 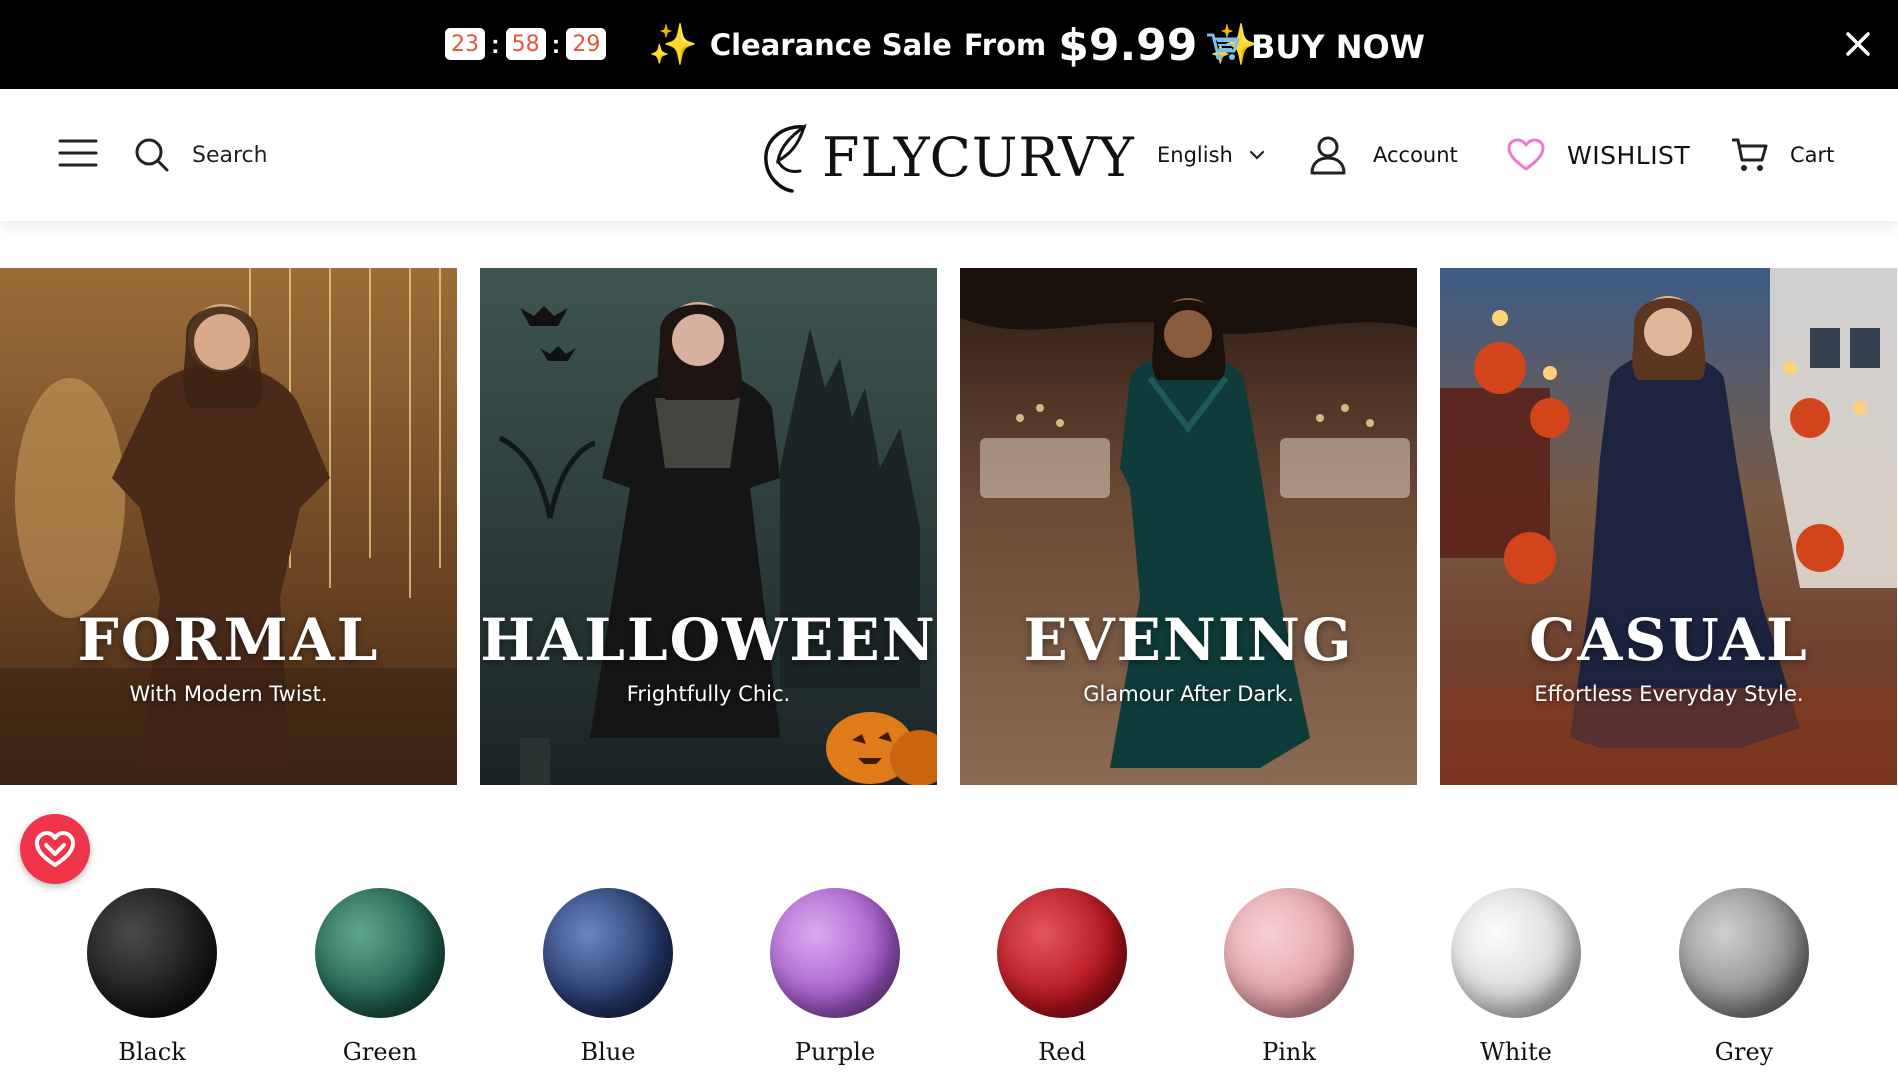 I want to click on cart-icon, so click(x=1750, y=154).